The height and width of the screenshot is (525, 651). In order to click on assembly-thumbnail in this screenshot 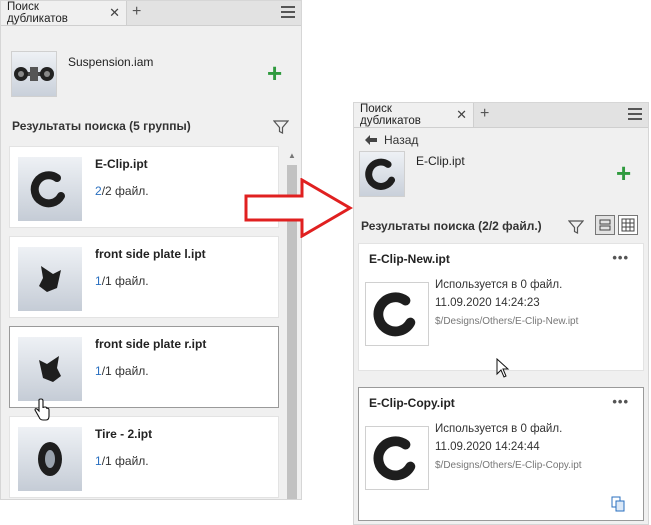, I will do `click(34, 74)`.